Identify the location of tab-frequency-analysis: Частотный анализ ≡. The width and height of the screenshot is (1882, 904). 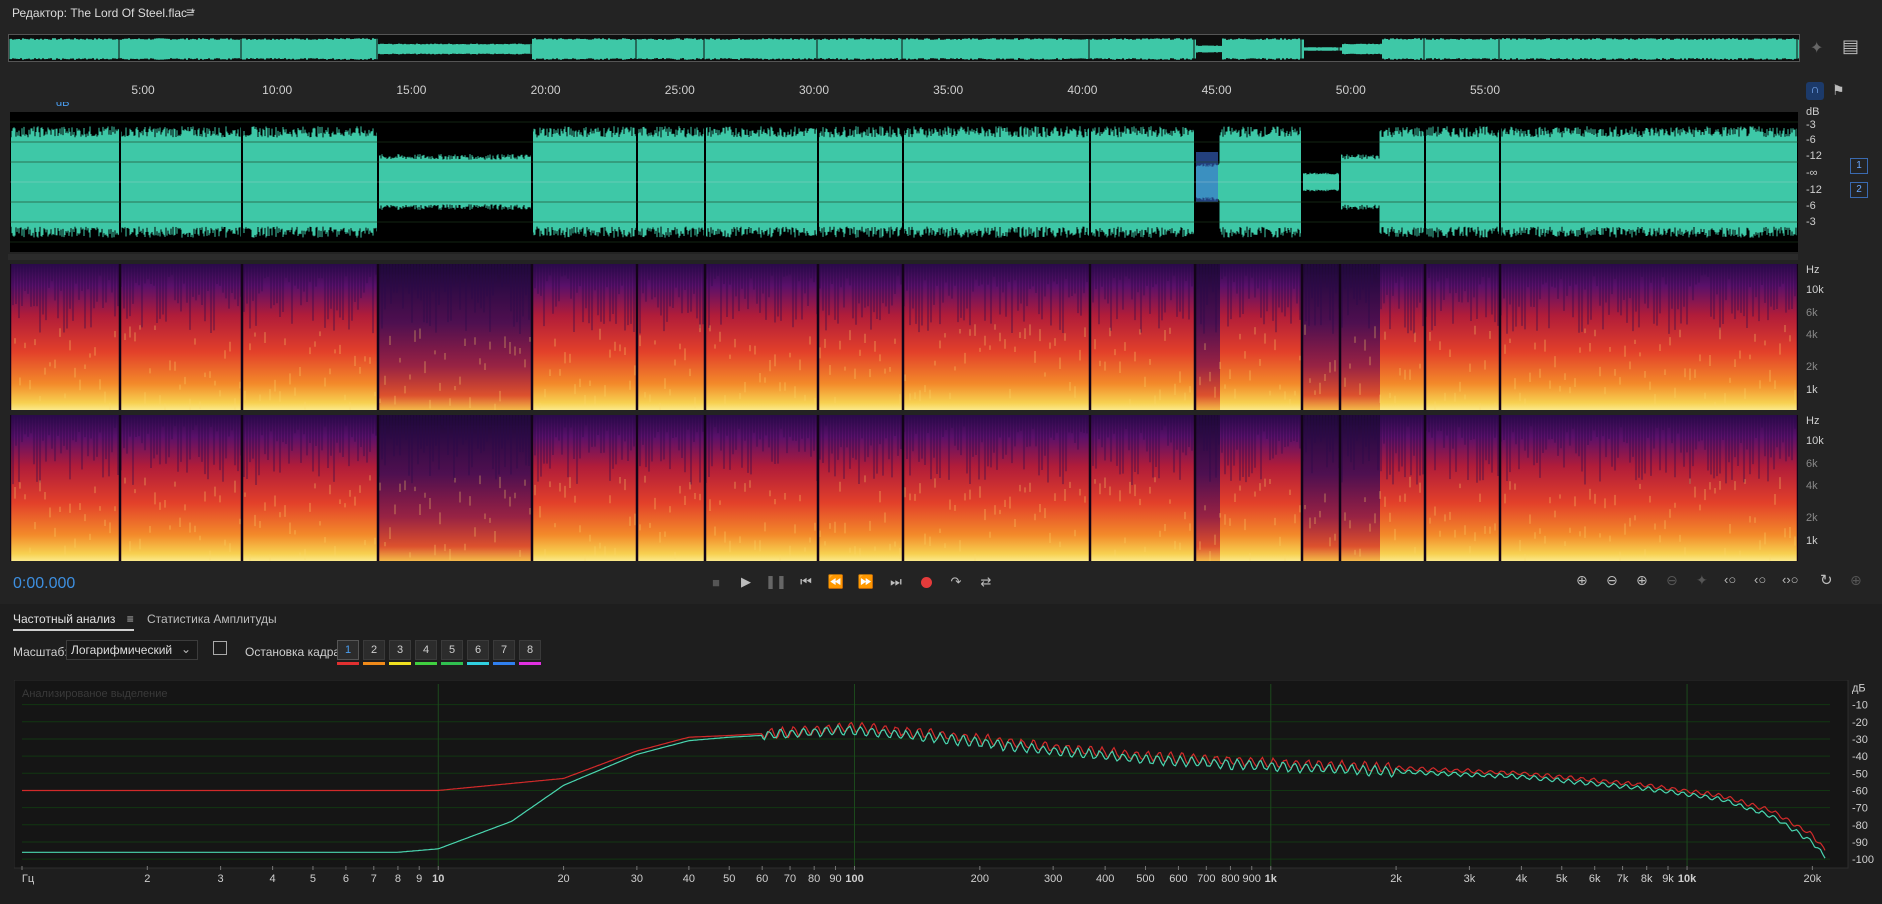
(73, 621).